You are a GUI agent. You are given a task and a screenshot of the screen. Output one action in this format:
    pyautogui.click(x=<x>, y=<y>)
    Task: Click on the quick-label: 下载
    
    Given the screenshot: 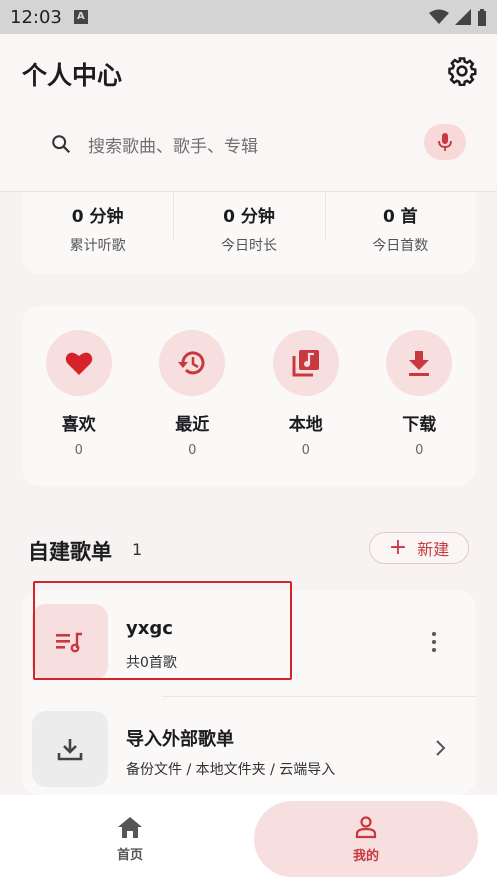 What is the action you would take?
    pyautogui.click(x=419, y=425)
    